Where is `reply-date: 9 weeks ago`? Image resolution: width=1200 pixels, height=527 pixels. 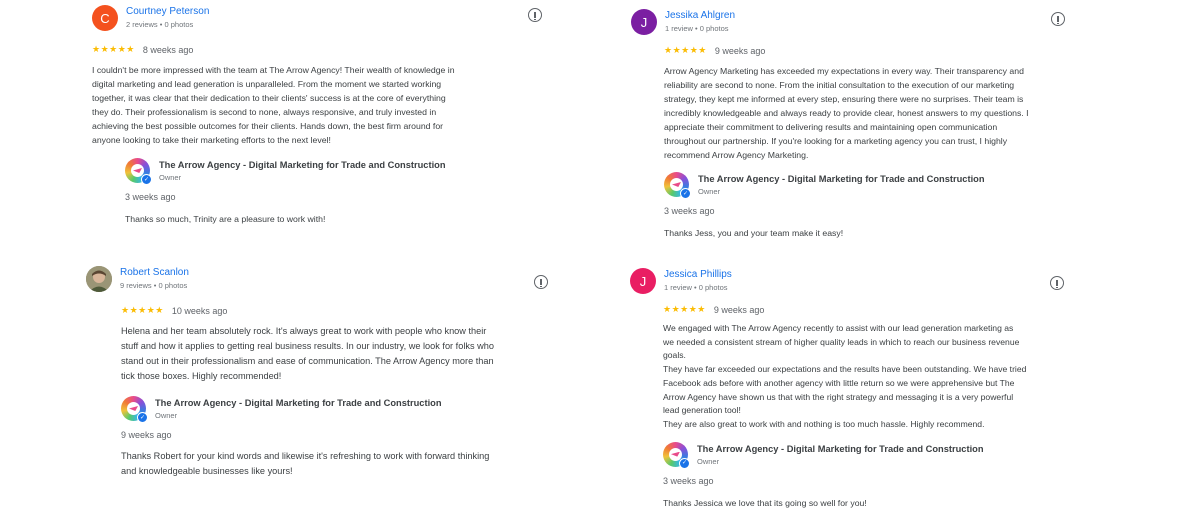 reply-date: 9 weeks ago is located at coordinates (146, 435).